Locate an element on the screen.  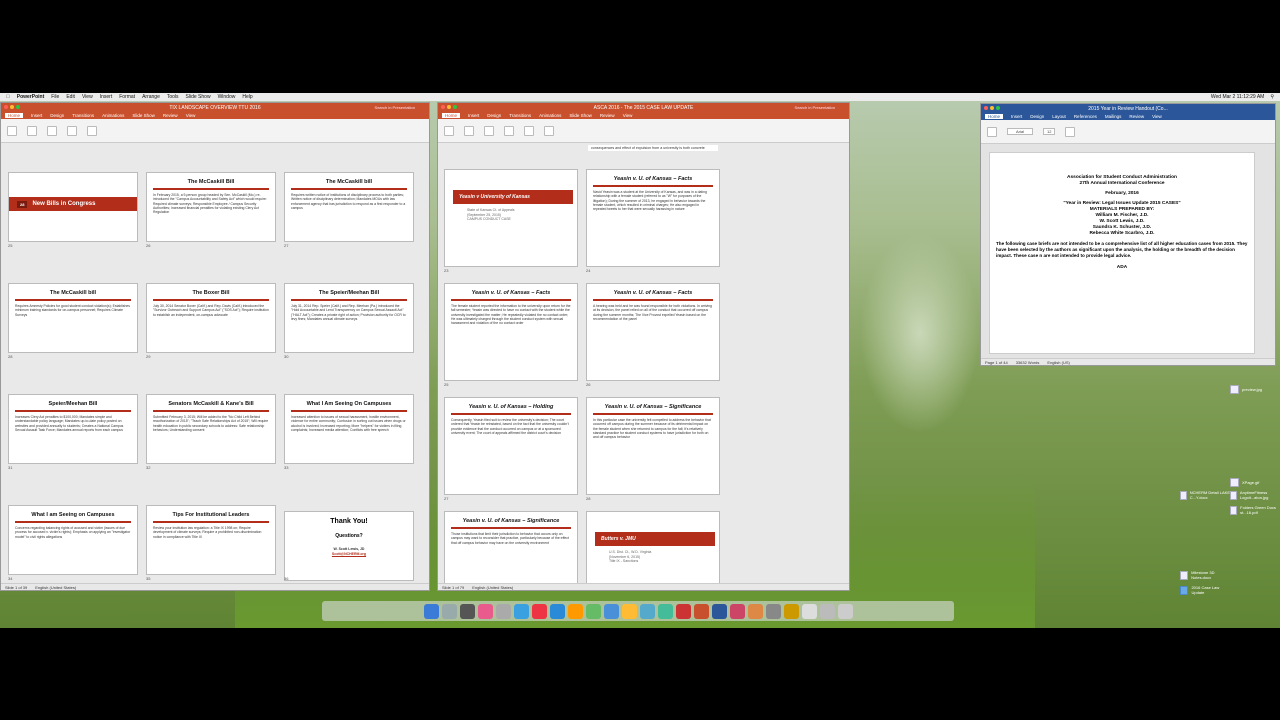
convert-to-smartart-icon is located at coordinates (509, 130).